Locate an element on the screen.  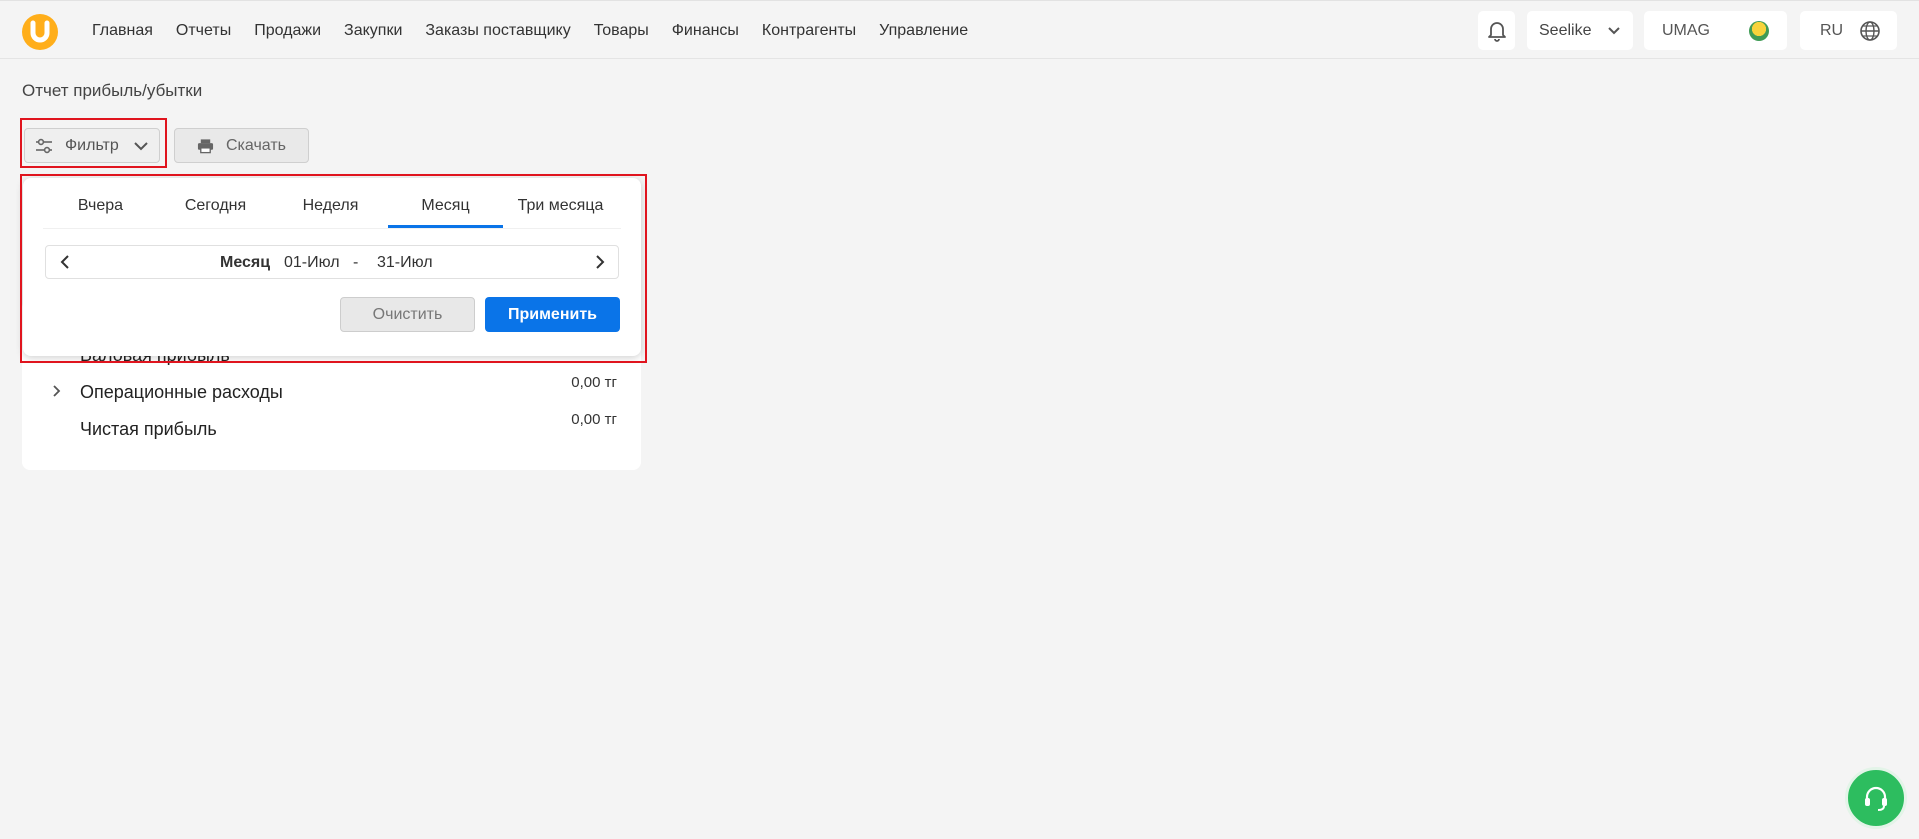
user-dropdown: Seelike is located at coordinates (1580, 30).